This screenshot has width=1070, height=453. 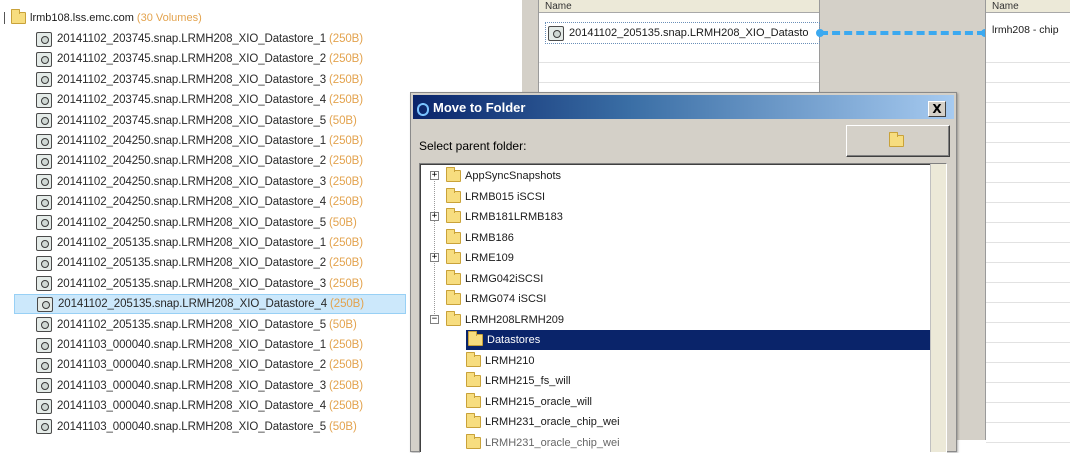 I want to click on folder-label: LRMG042iSCSI, so click(x=504, y=278).